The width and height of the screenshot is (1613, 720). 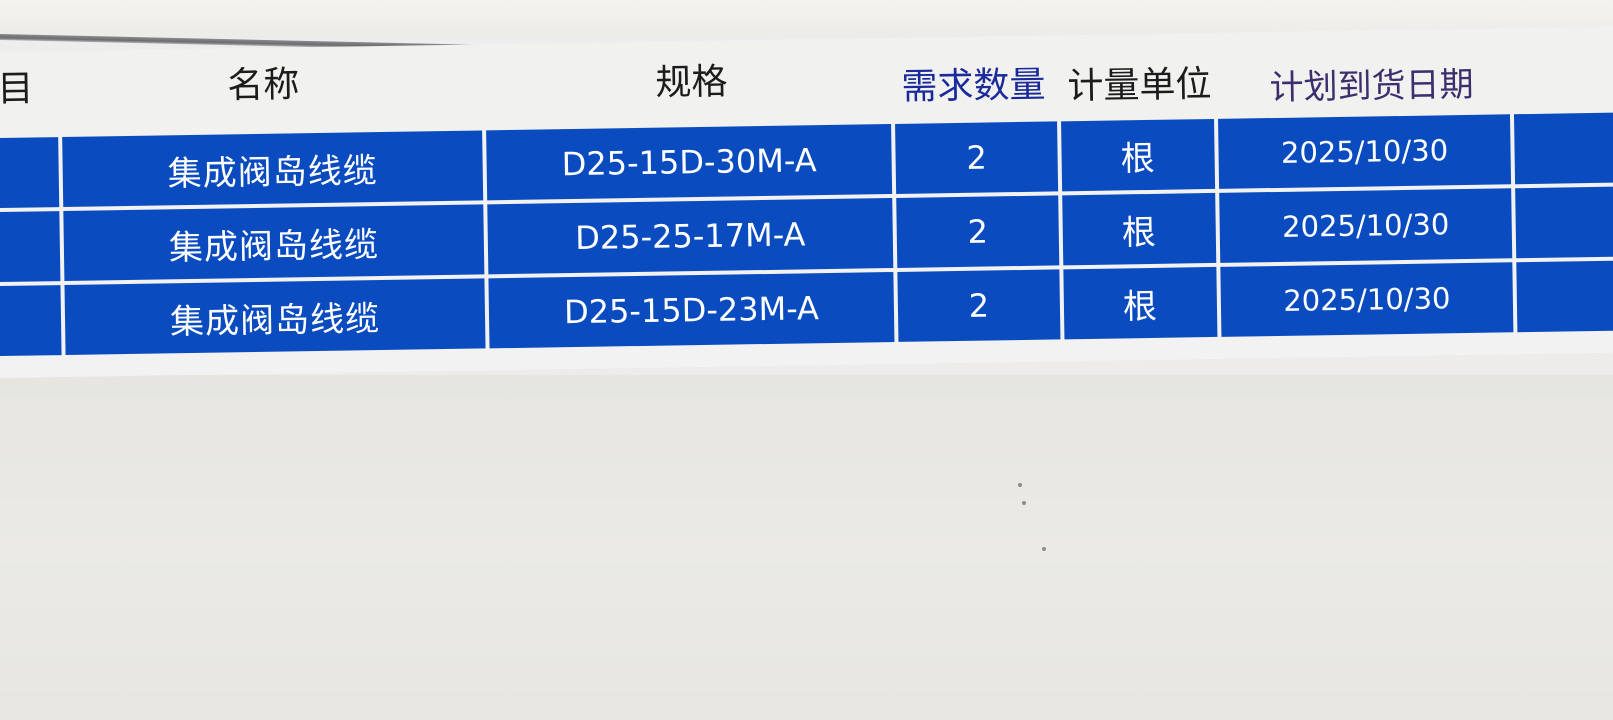 What do you see at coordinates (691, 79) in the screenshot?
I see `column-header-spec: 规格` at bounding box center [691, 79].